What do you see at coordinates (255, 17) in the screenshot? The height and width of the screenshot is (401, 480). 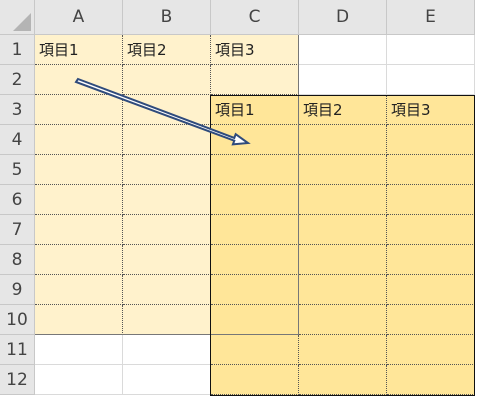 I see `column-header-c: C` at bounding box center [255, 17].